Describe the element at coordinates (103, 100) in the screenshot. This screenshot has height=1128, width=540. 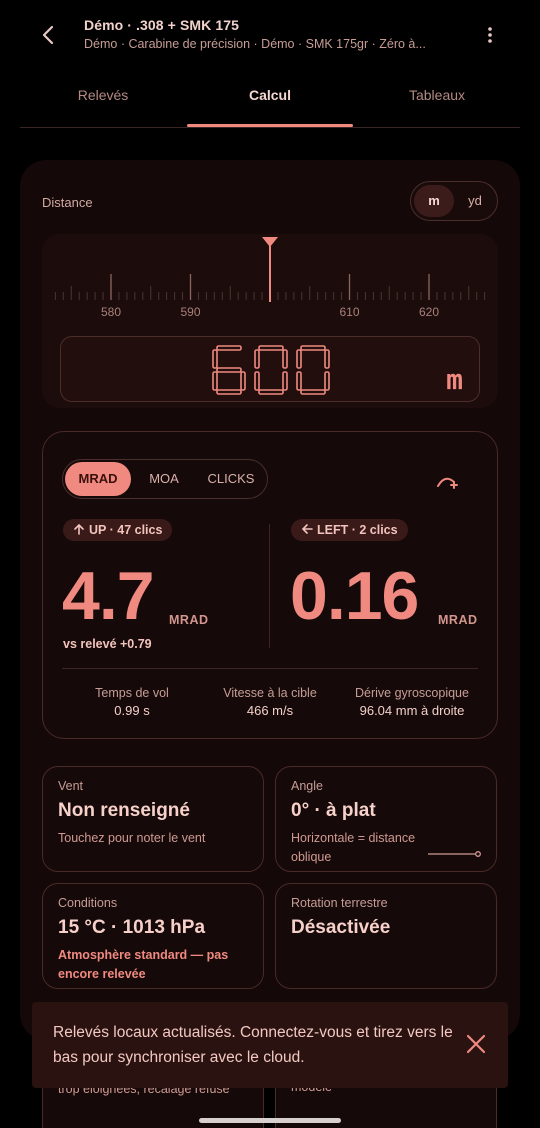
I see `tab-releves: Relevés` at that location.